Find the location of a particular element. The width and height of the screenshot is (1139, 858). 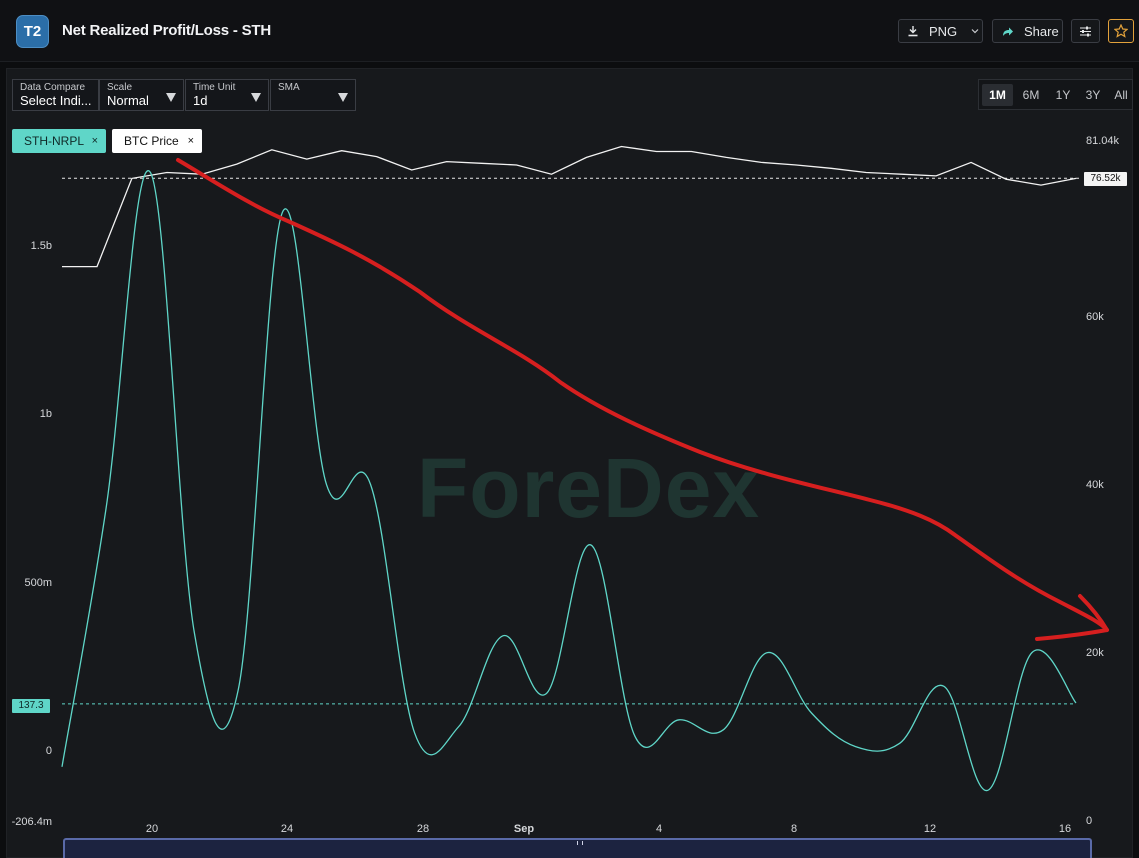

btc-price-last-value-badge: 76.52k is located at coordinates (1105, 179).